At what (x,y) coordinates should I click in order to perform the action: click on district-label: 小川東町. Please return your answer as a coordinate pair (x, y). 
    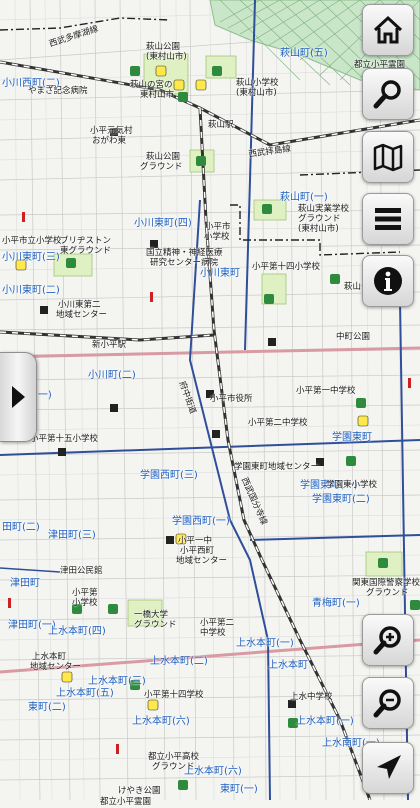
    Looking at the image, I should click on (220, 273).